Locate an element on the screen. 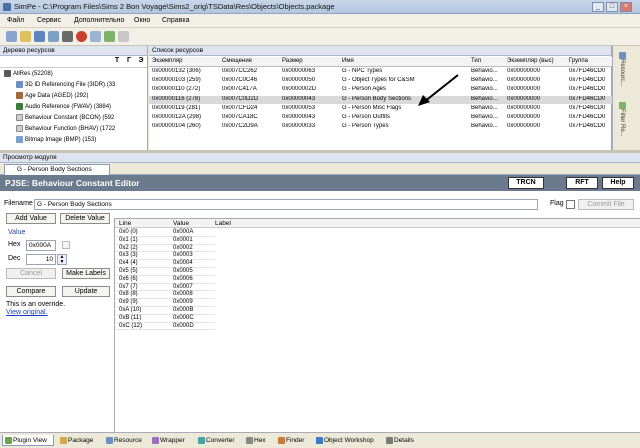 Image resolution: width=640 pixels, height=448 pixels. tree-item-fwav: Audio Reference (FWAV) (3884) is located at coordinates (87, 108).